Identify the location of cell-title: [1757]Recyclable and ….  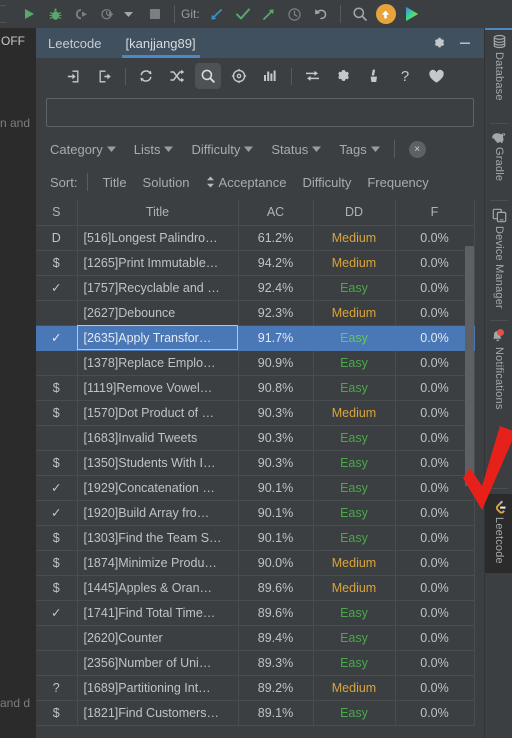
(158, 288).